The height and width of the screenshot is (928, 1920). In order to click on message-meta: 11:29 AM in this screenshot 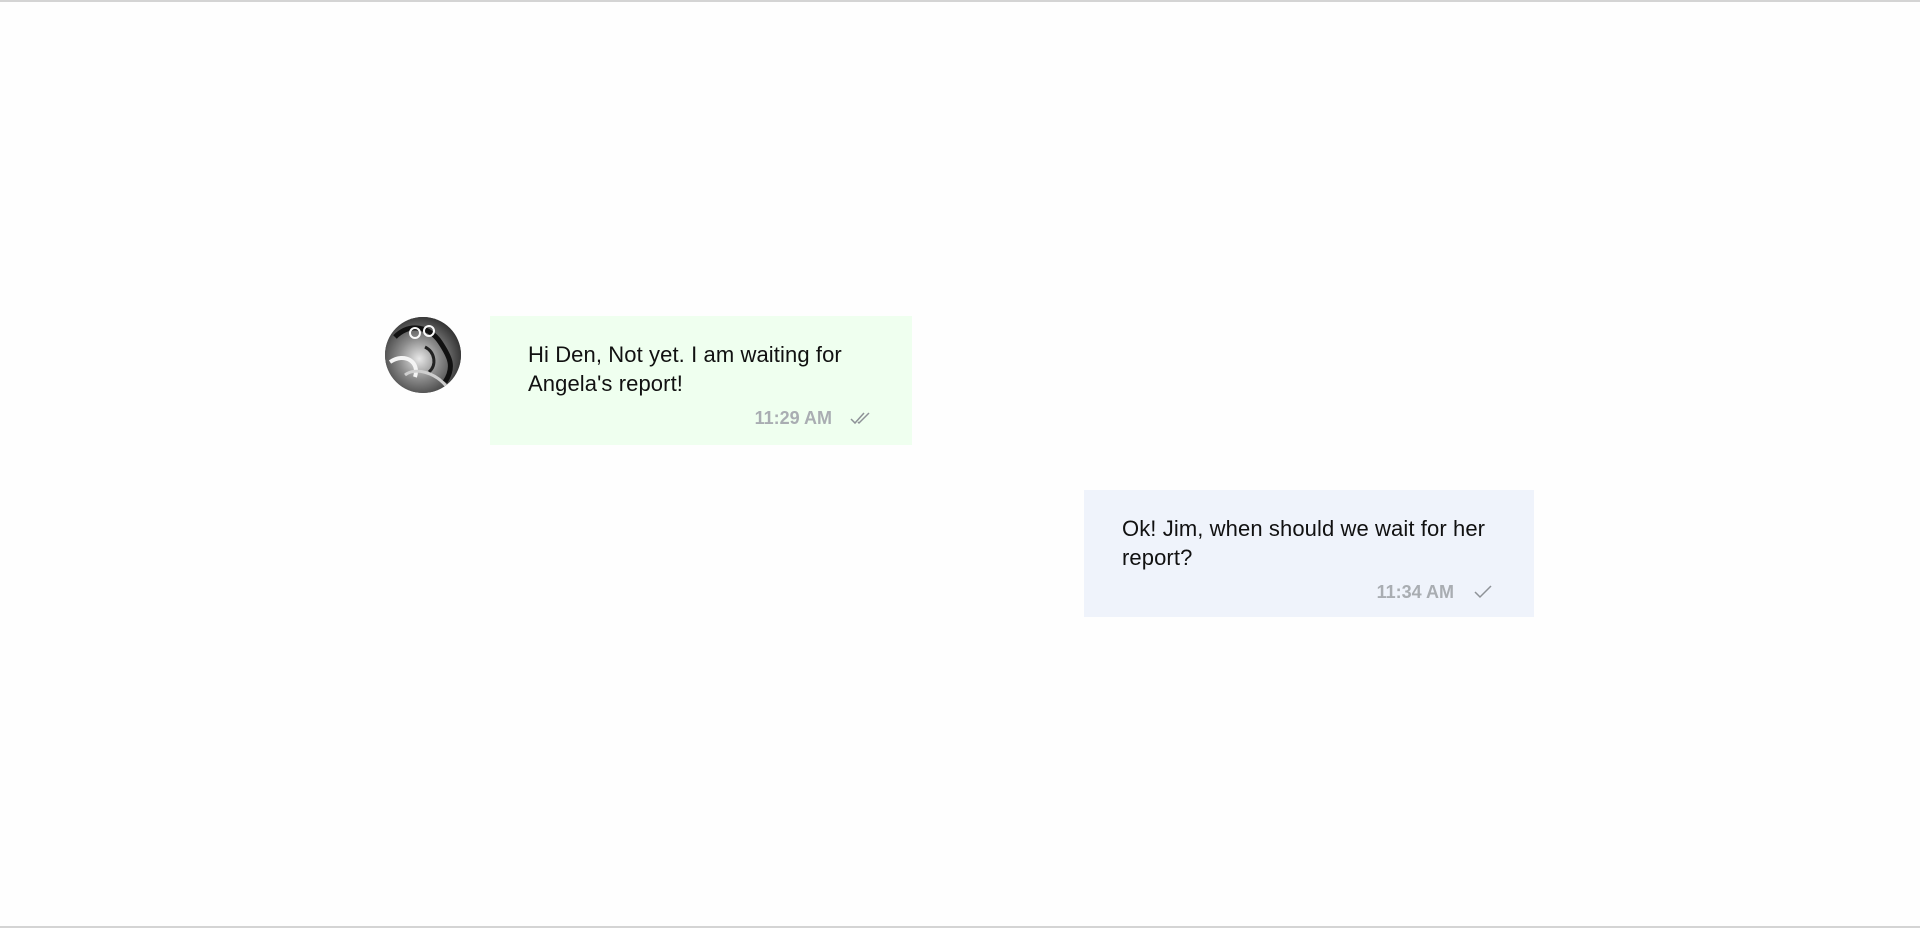, I will do `click(701, 418)`.